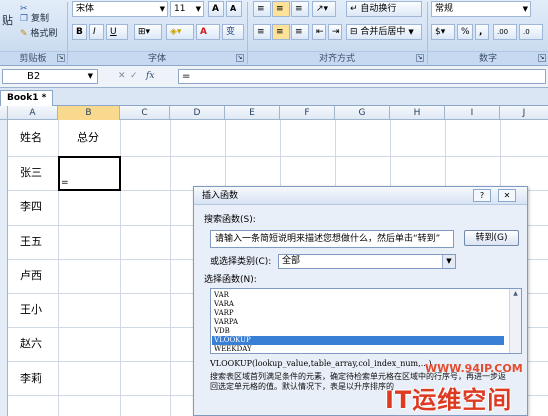 Image resolution: width=548 pixels, height=416 pixels. Describe the element at coordinates (358, 322) in the screenshot. I see `function-item-varpa: VARPA` at that location.